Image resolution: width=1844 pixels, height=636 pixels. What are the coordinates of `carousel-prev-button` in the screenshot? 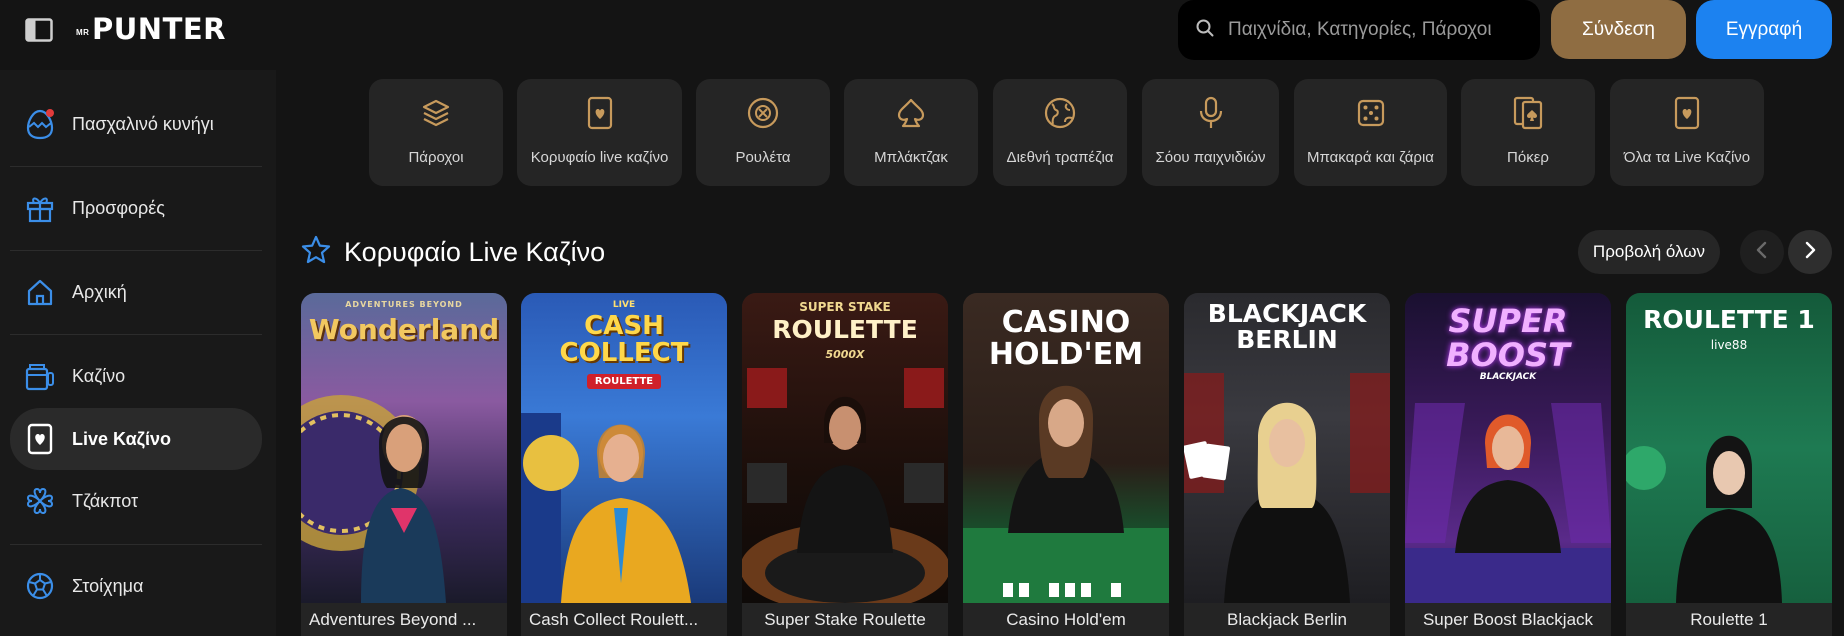 It's located at (1762, 252).